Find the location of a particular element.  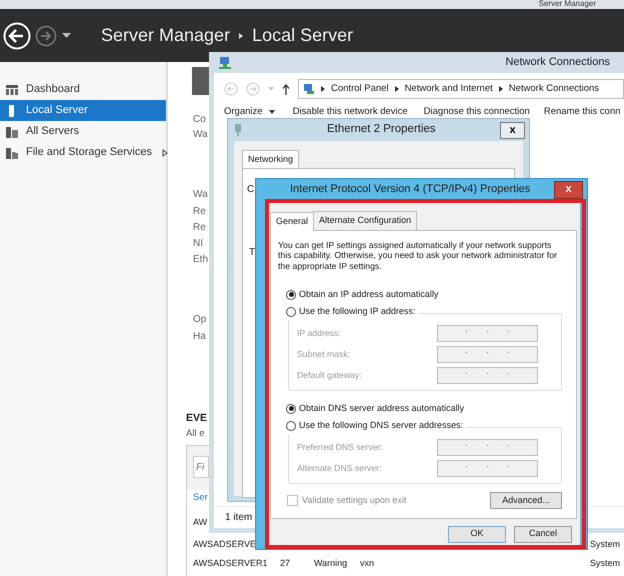

expand-arrow-icon is located at coordinates (165, 152).